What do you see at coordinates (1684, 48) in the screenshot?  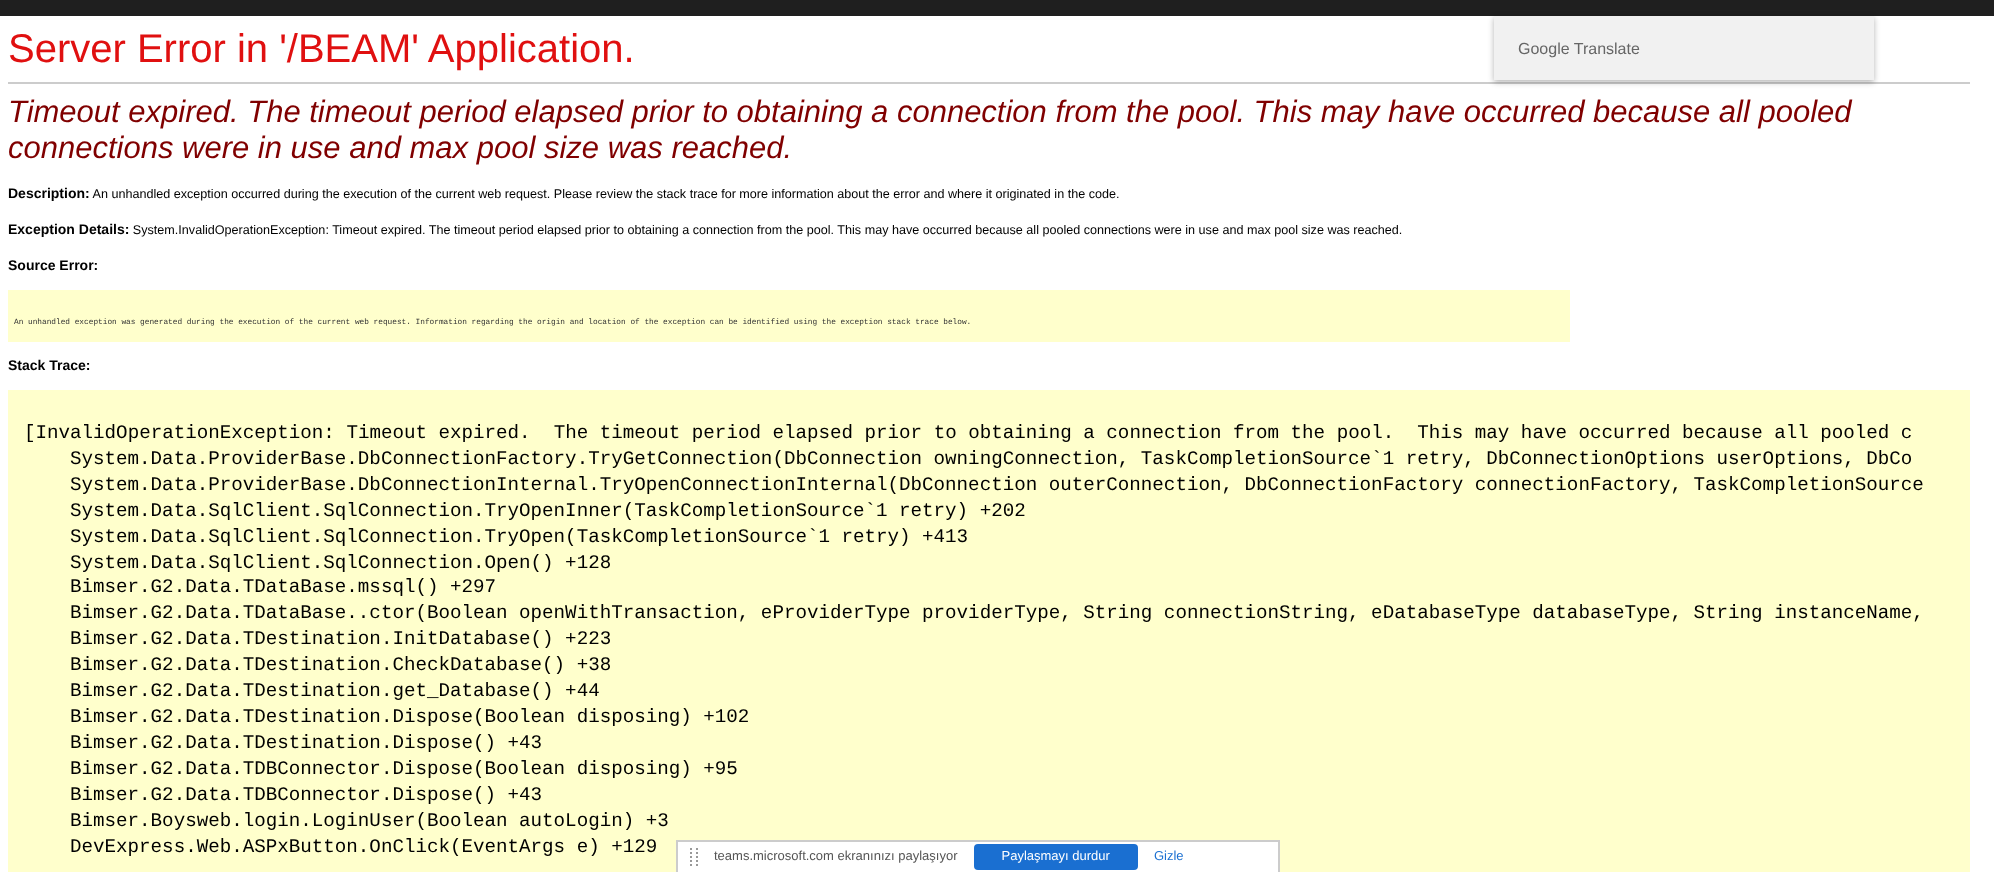 I see `translate-popup: Google Translate` at bounding box center [1684, 48].